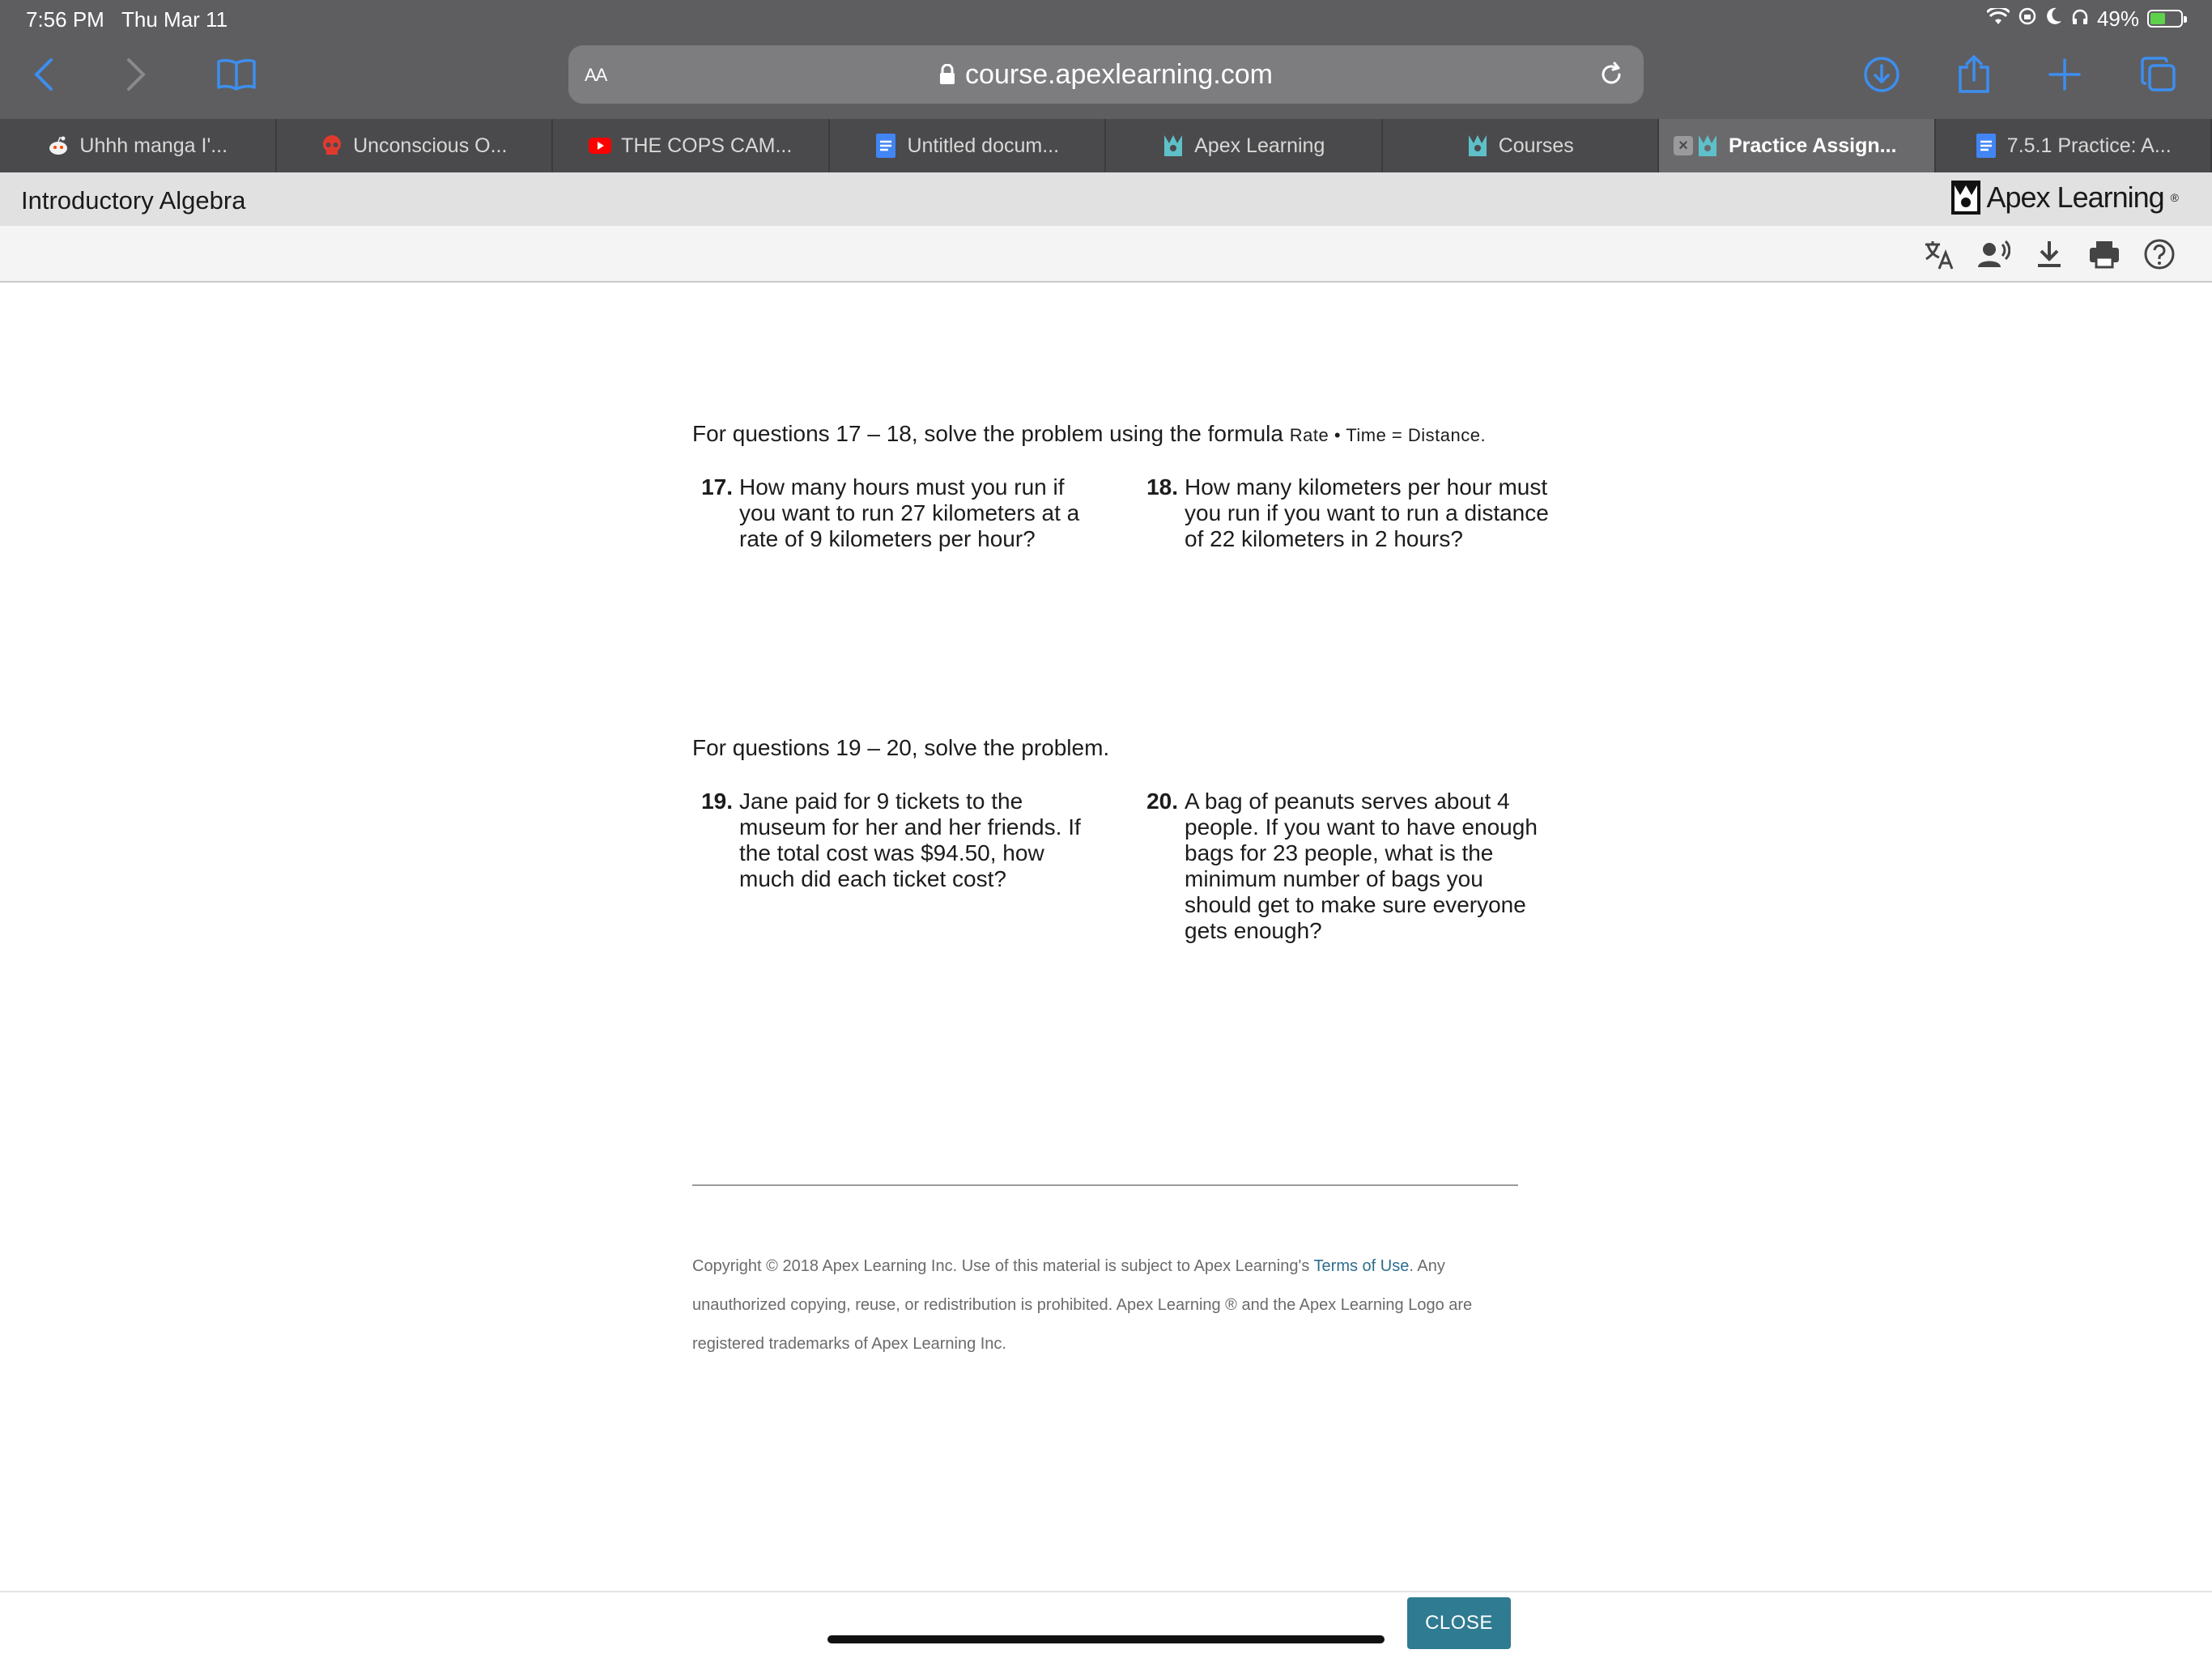 The width and height of the screenshot is (2212, 1658). What do you see at coordinates (175, 19) in the screenshot?
I see `status-date-label: Thu Mar 11` at bounding box center [175, 19].